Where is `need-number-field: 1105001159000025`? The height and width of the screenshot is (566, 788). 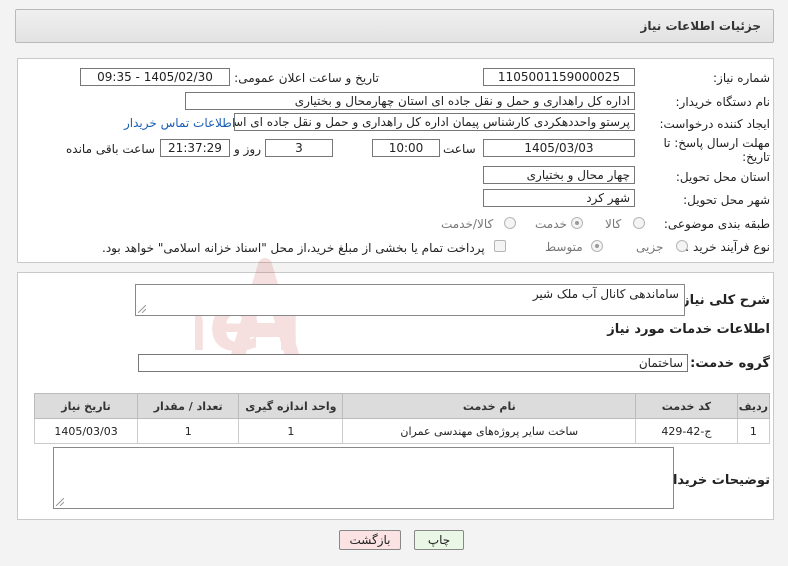
need-number-field: 1105001159000025 is located at coordinates (559, 77).